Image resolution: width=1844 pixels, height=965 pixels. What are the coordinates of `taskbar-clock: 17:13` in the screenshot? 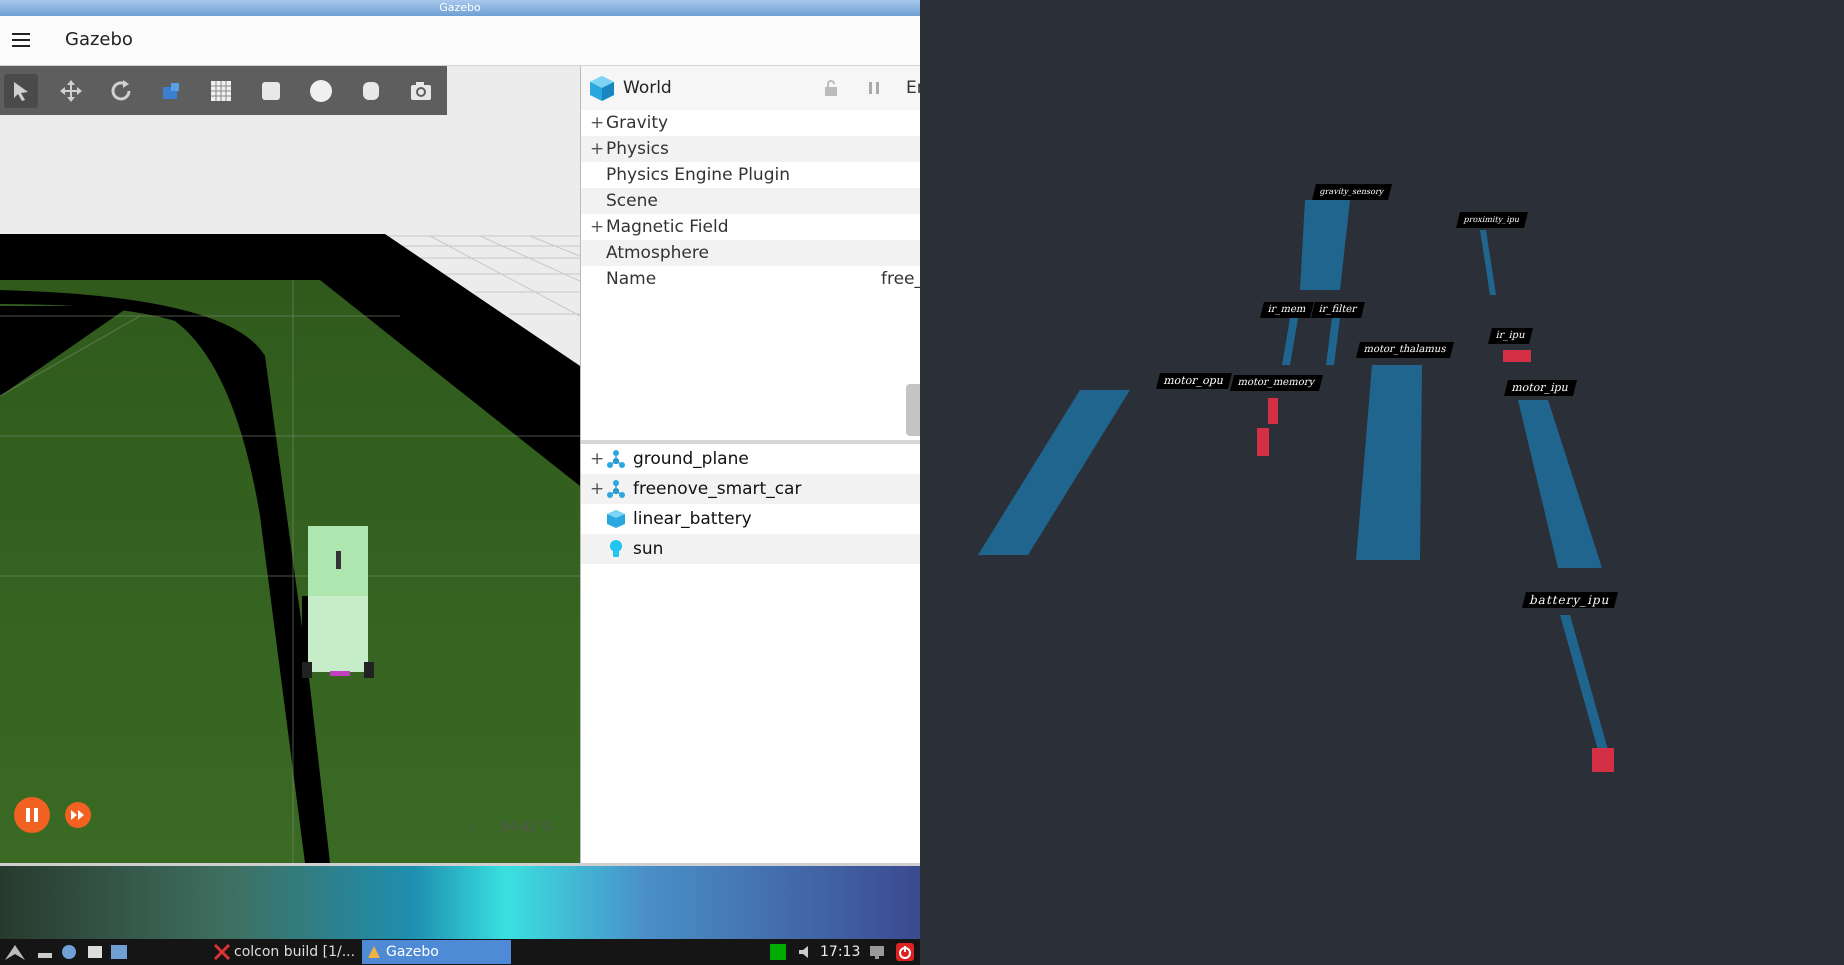 It's located at (840, 952).